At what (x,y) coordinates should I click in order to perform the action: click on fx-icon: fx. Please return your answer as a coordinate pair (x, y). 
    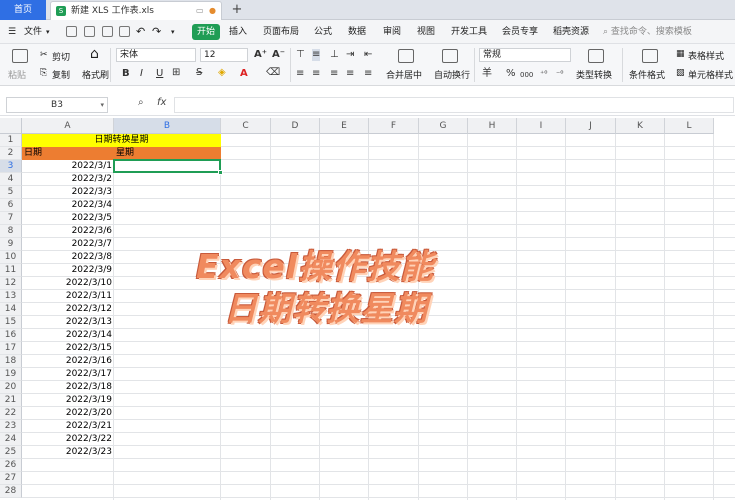
    Looking at the image, I should click on (161, 102).